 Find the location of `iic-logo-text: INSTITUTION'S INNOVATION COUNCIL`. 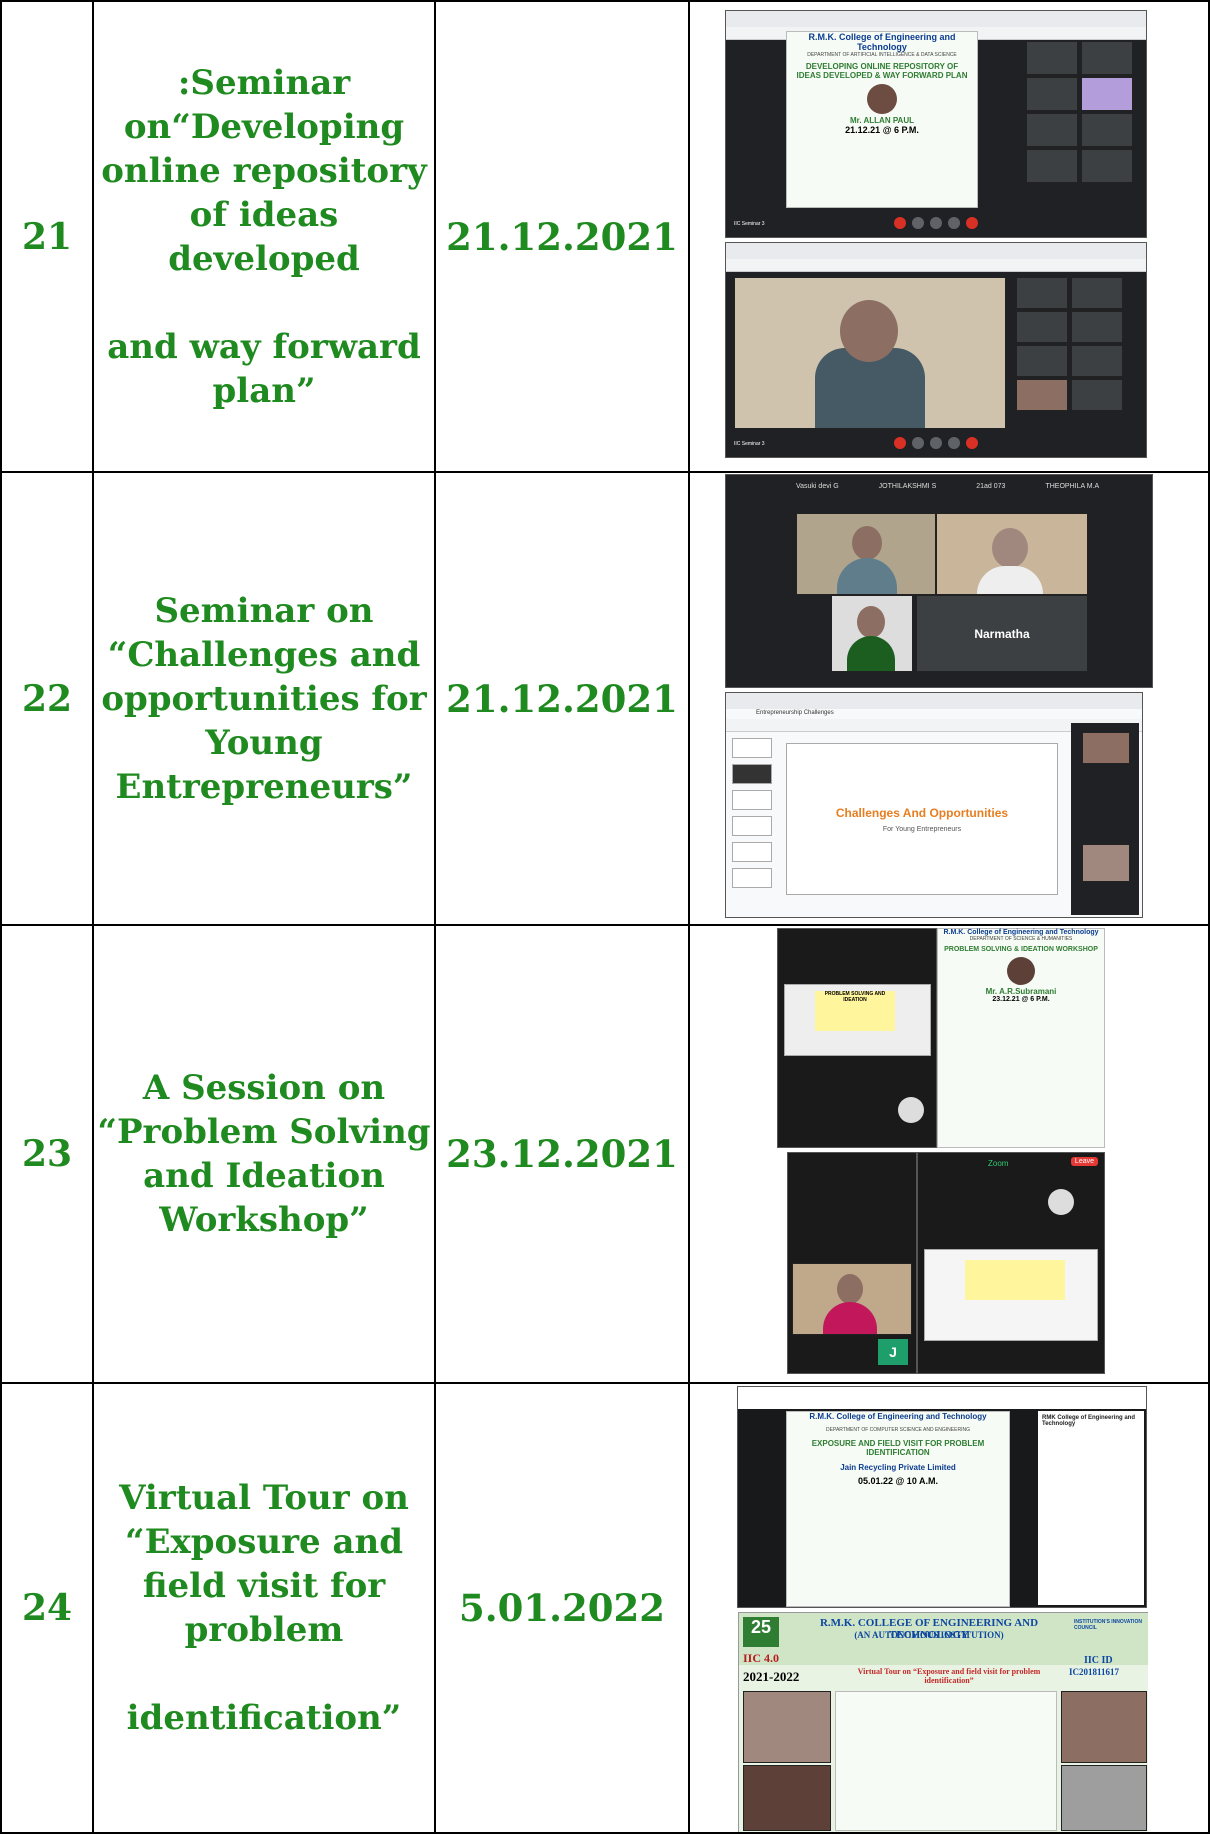

iic-logo-text: INSTITUTION'S INNOVATION COUNCIL is located at coordinates (1108, 1625).